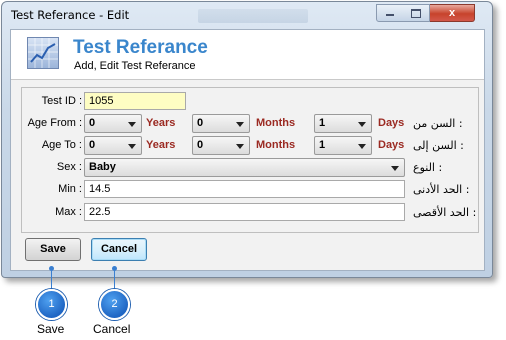 The width and height of the screenshot is (506, 340). I want to click on min-field: 14.5, so click(244, 189).